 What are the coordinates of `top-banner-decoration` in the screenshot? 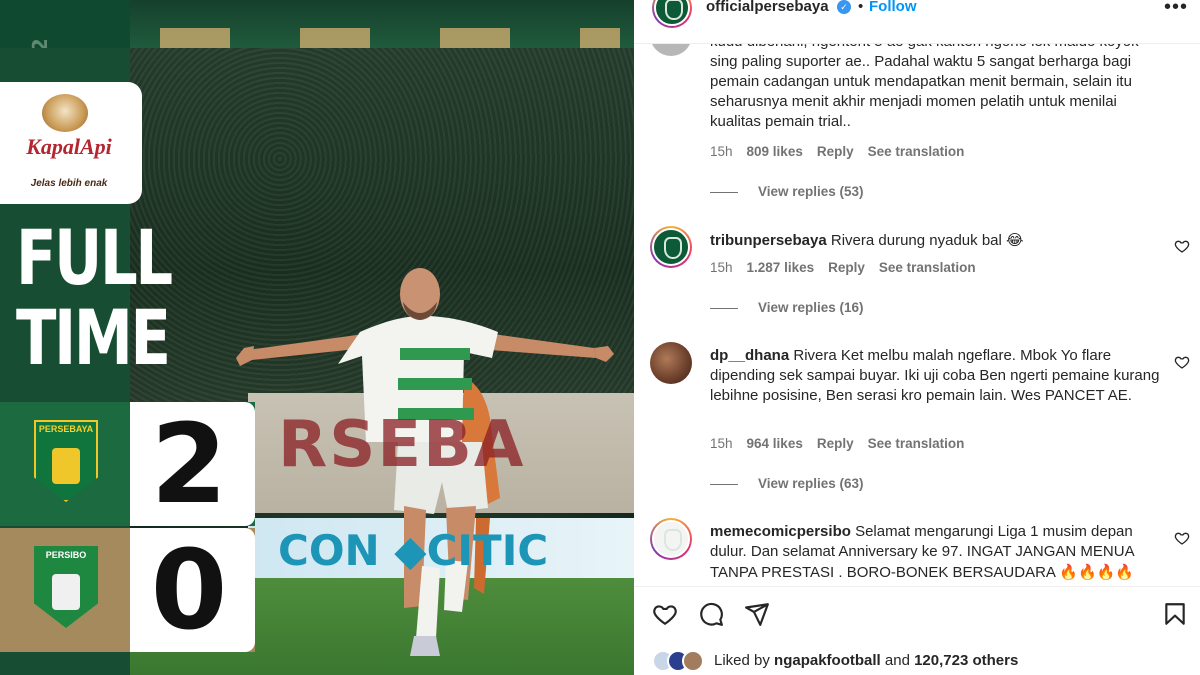 It's located at (382, 24).